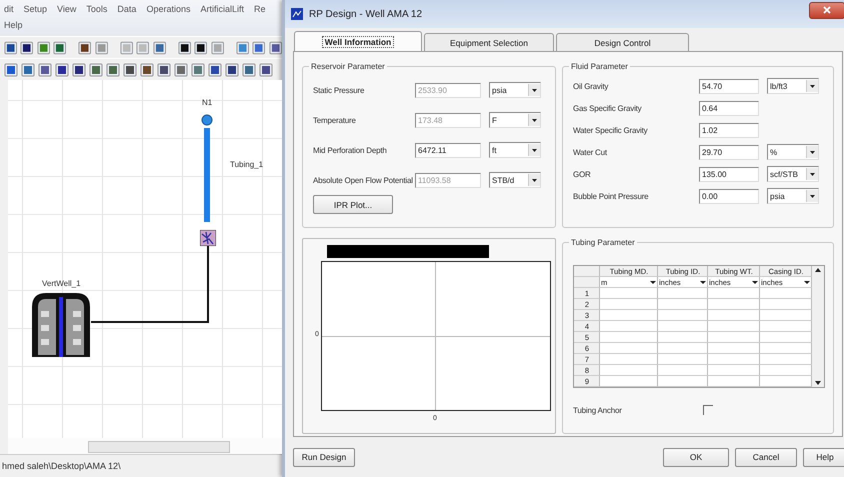  I want to click on input-field: 29.70, so click(729, 152).